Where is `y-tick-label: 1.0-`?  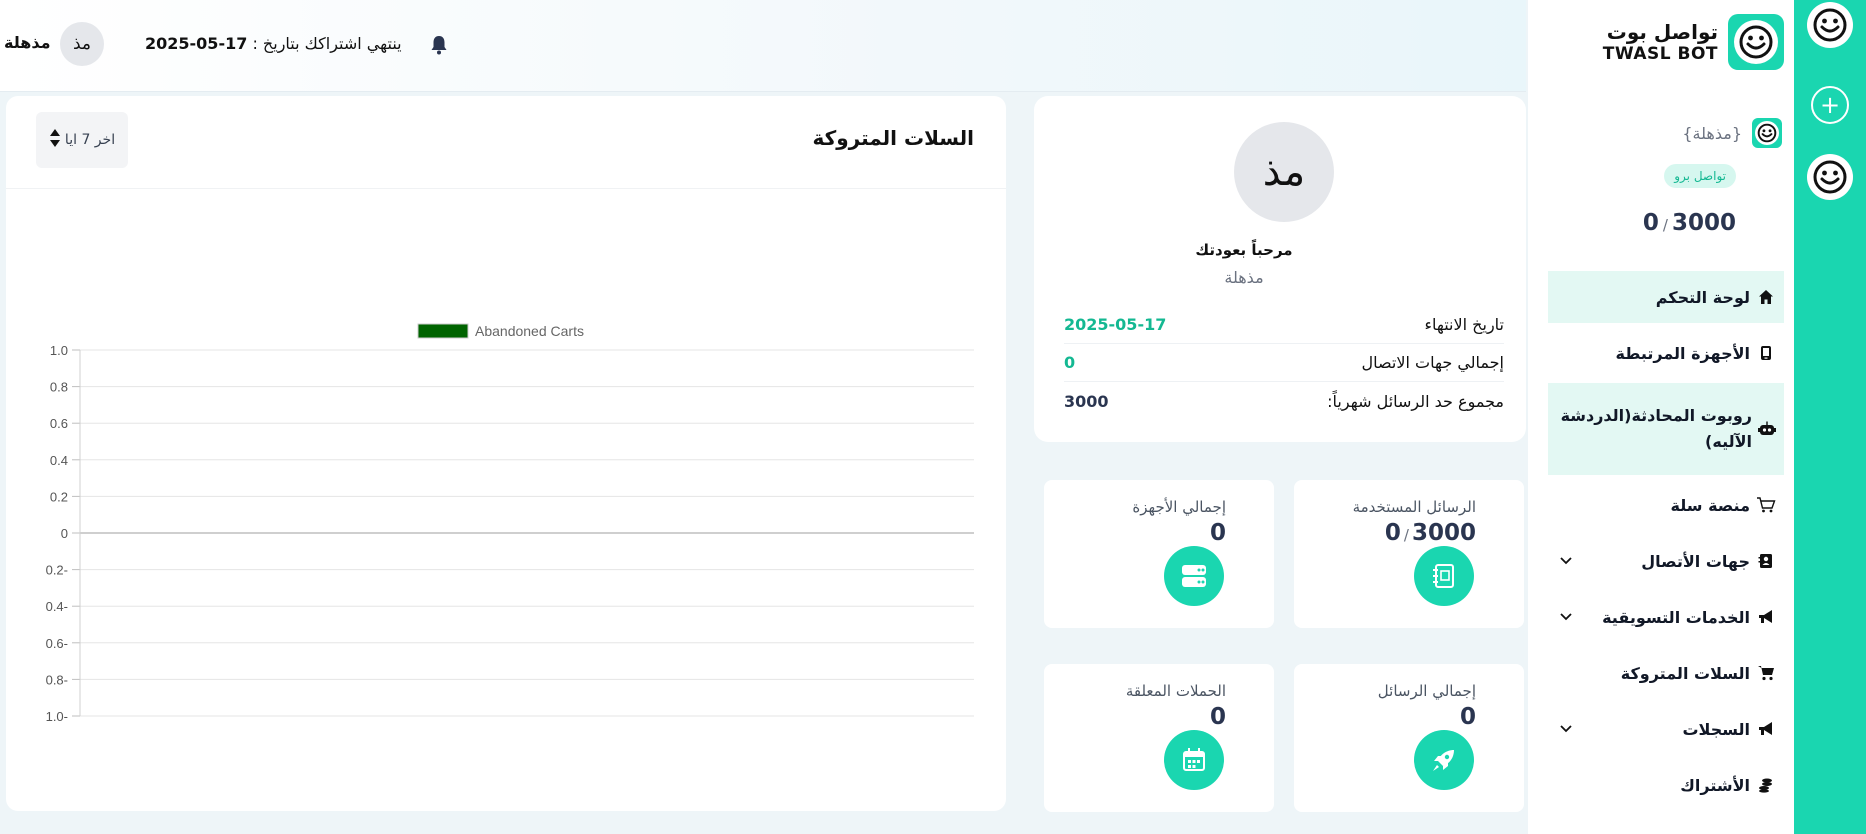
y-tick-label: 1.0- is located at coordinates (57, 716).